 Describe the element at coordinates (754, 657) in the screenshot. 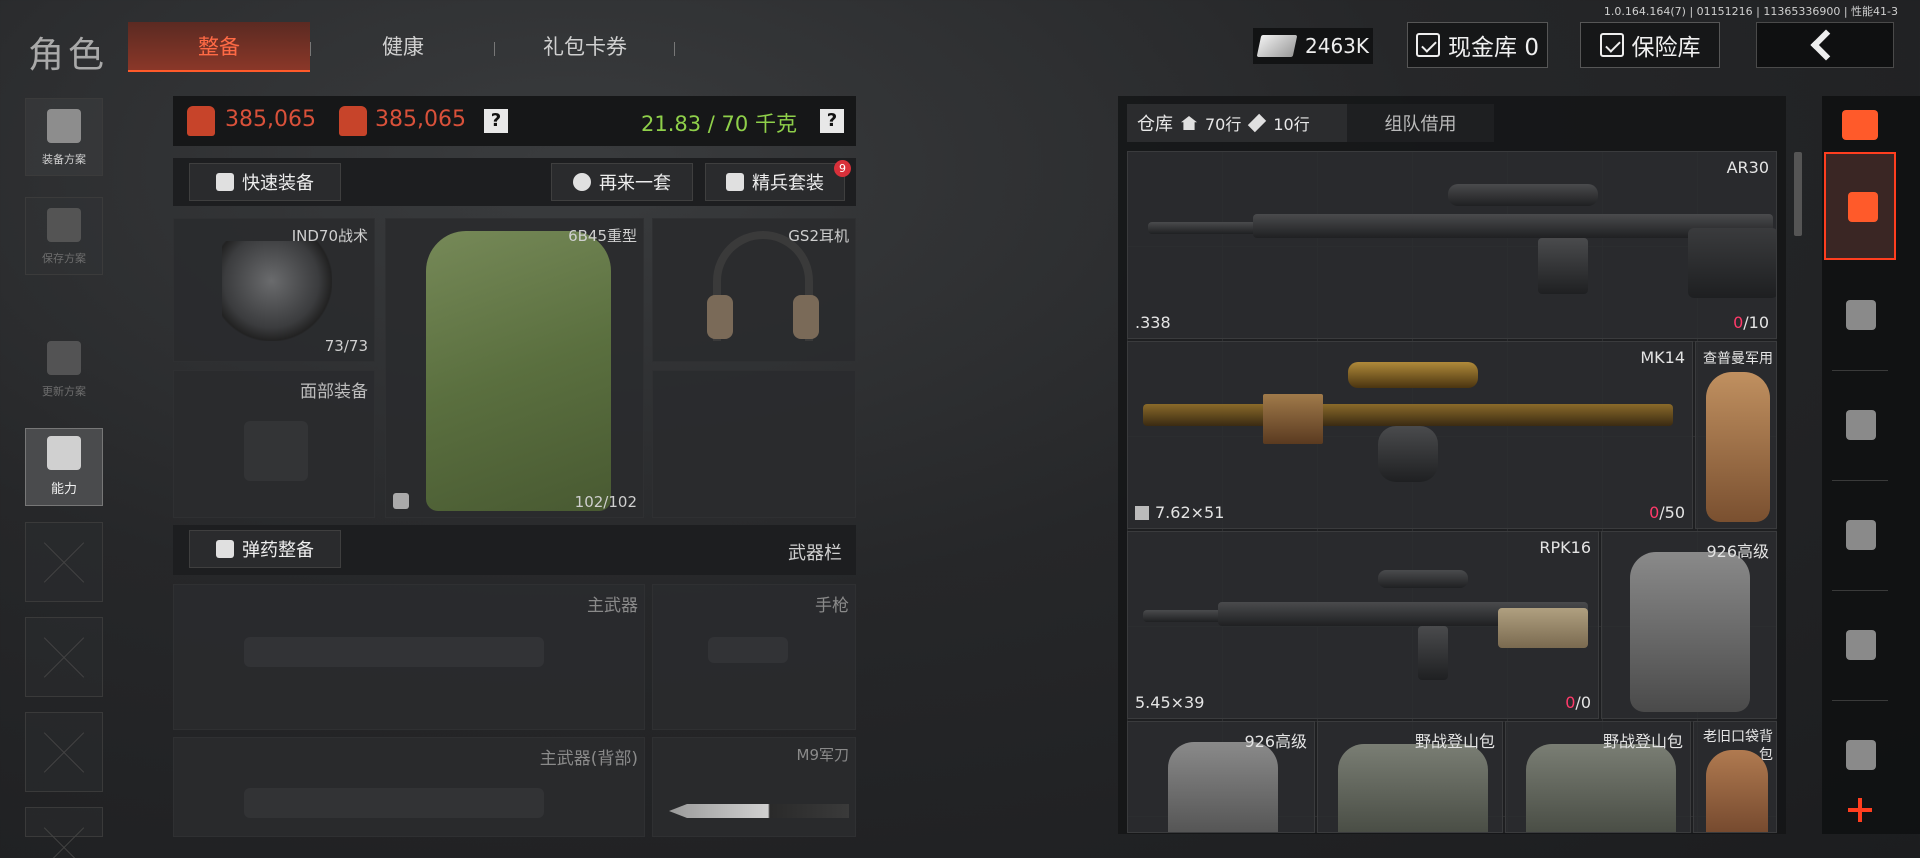

I see `pistol-slot: 手枪` at that location.